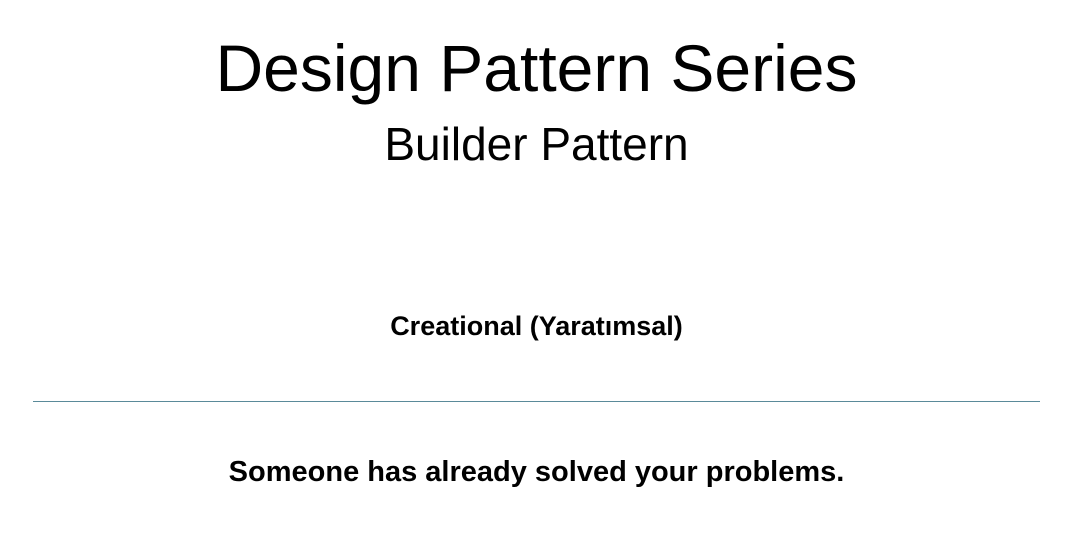 This screenshot has height=558, width=1073. Describe the element at coordinates (536, 401) in the screenshot. I see `divider-line` at that location.